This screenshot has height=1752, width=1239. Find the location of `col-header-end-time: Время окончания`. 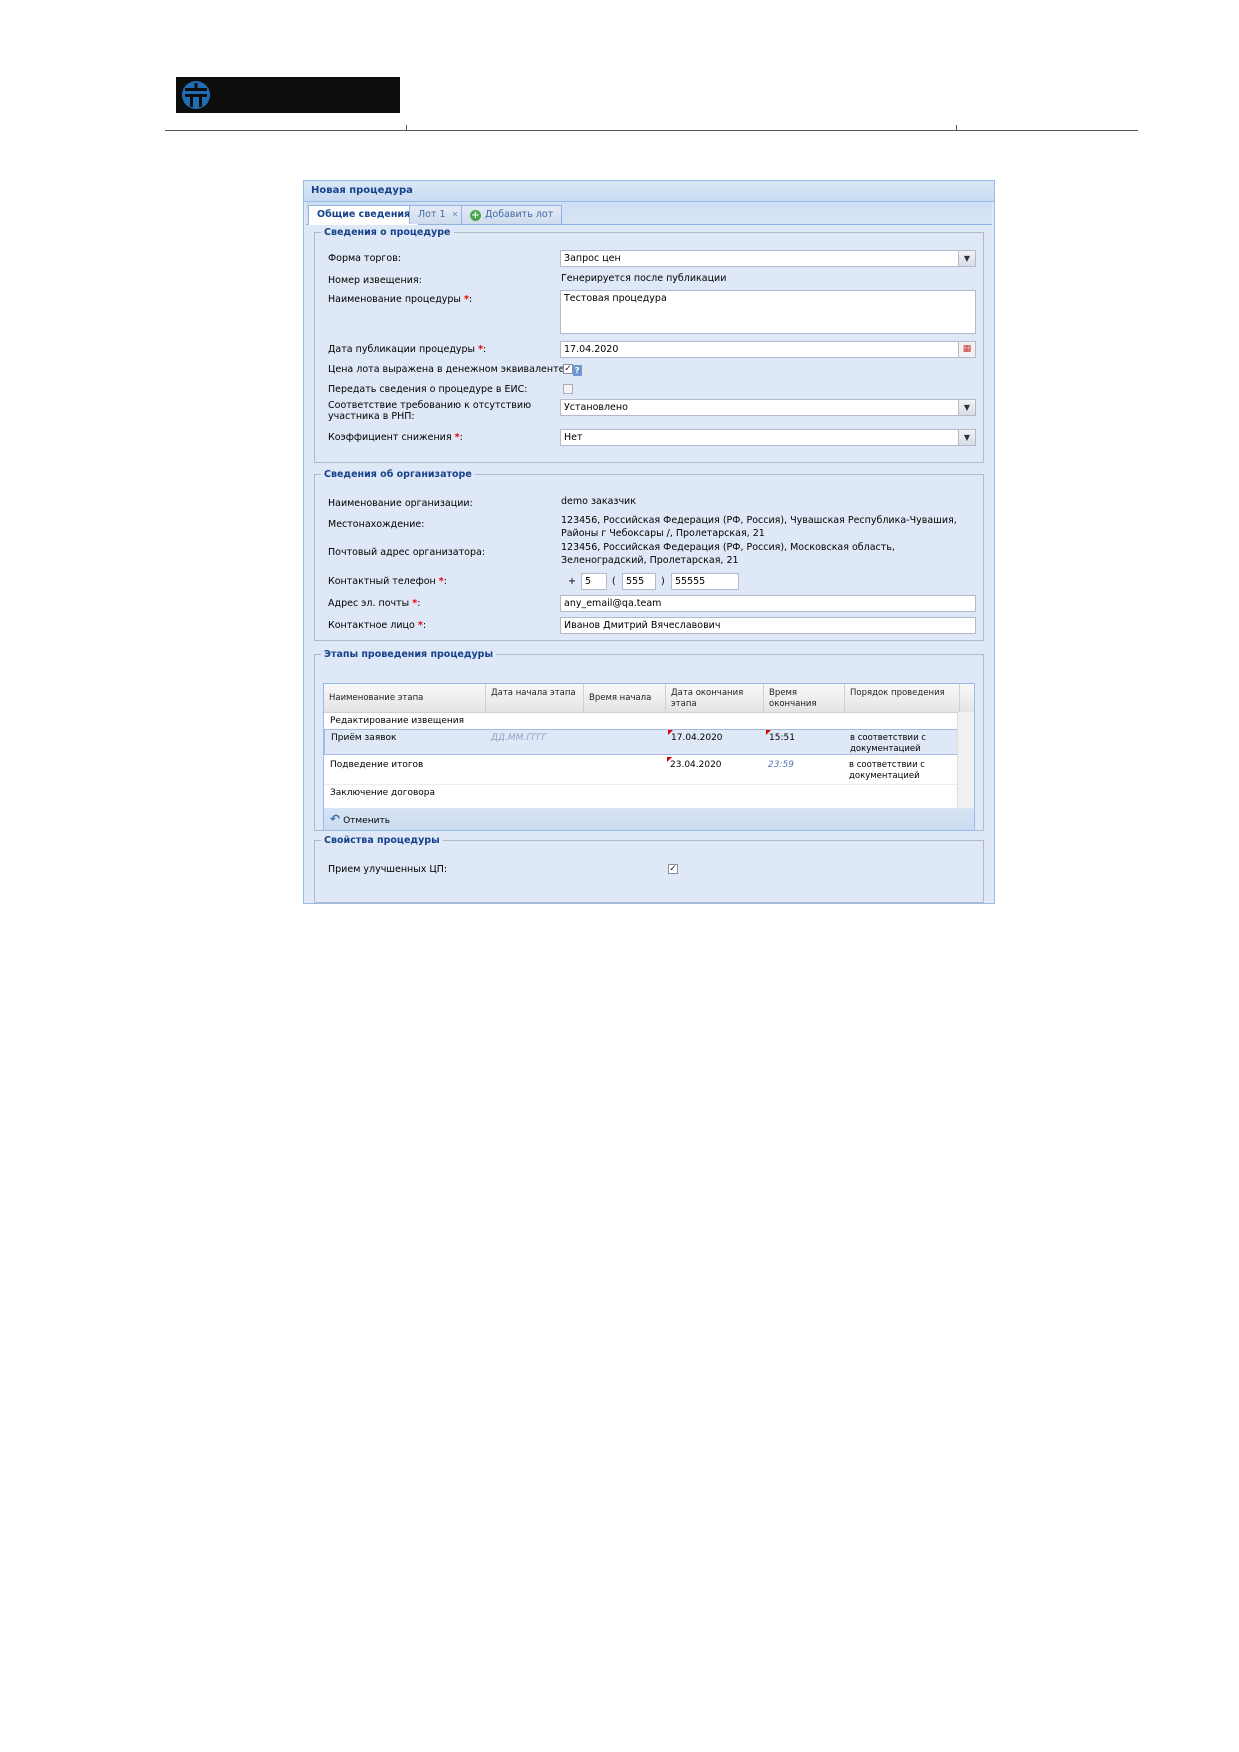

col-header-end-time: Время окончания is located at coordinates (804, 698).